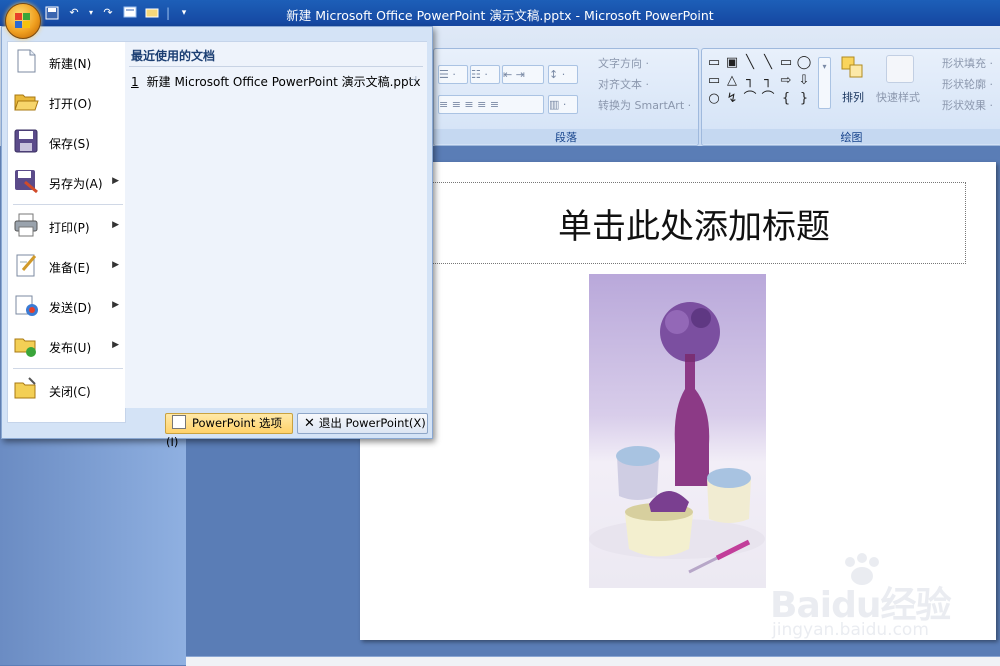 The image size is (1000, 666). Describe the element at coordinates (69, 268) in the screenshot. I see `menu-item-prepare-label: 准备(E)` at that location.